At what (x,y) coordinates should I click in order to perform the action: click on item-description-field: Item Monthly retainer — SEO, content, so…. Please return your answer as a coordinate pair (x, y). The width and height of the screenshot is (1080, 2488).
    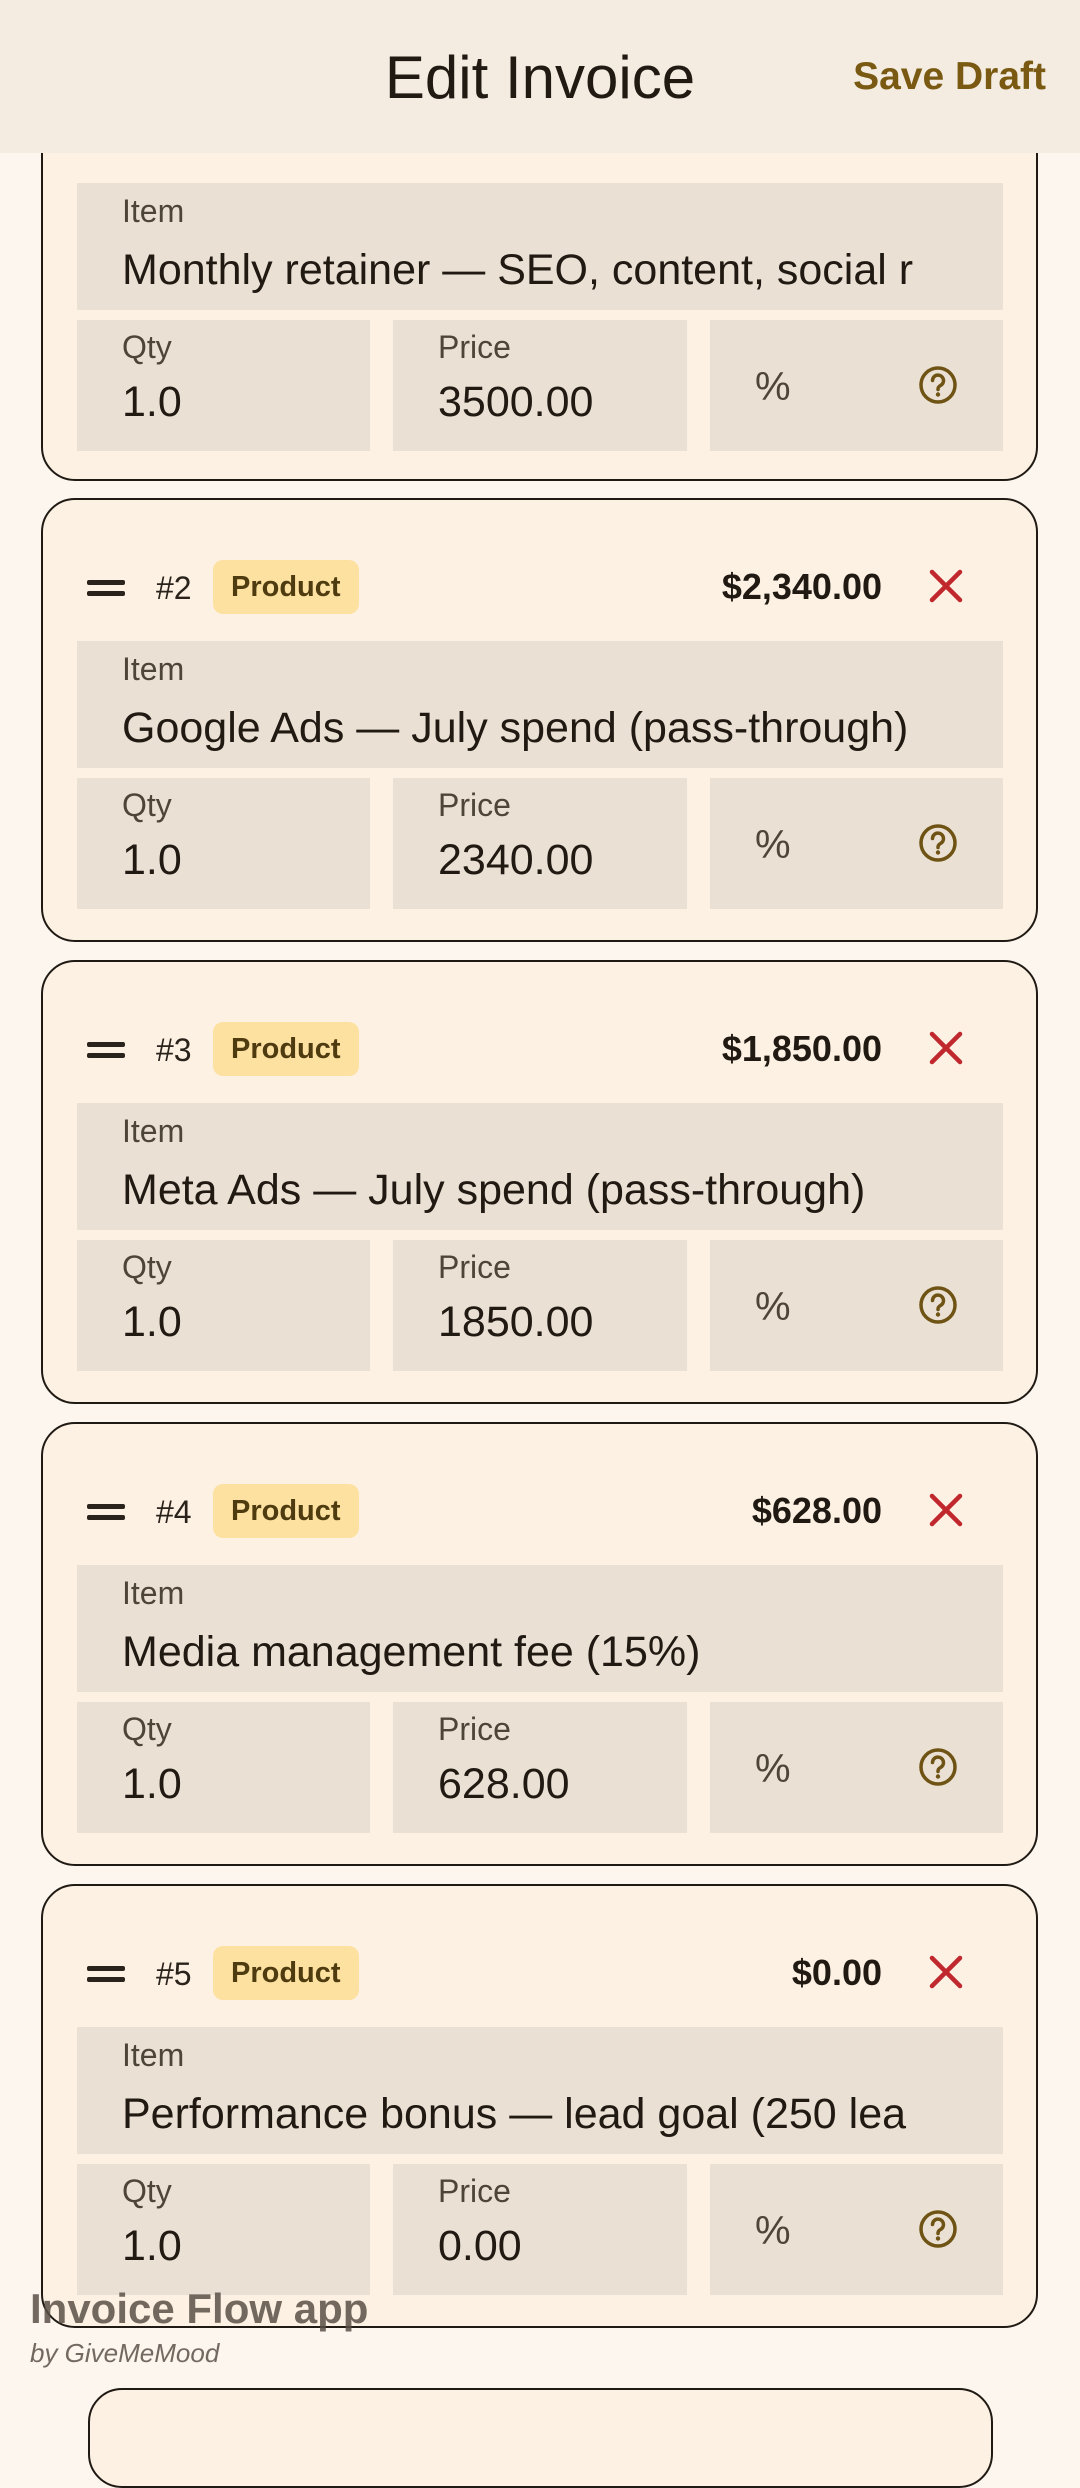
    Looking at the image, I should click on (540, 246).